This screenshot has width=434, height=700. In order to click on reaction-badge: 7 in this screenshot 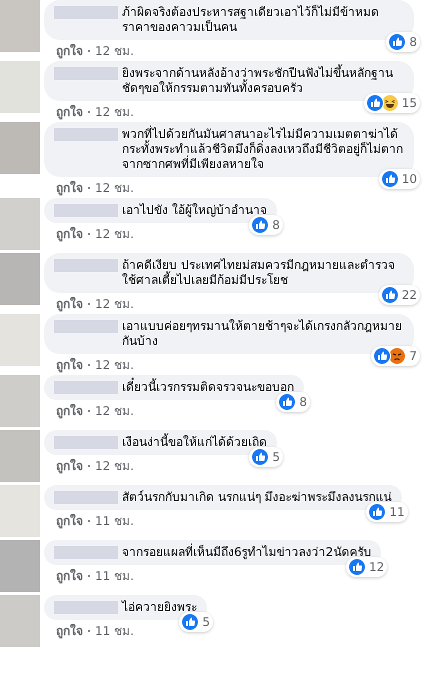, I will do `click(395, 356)`.